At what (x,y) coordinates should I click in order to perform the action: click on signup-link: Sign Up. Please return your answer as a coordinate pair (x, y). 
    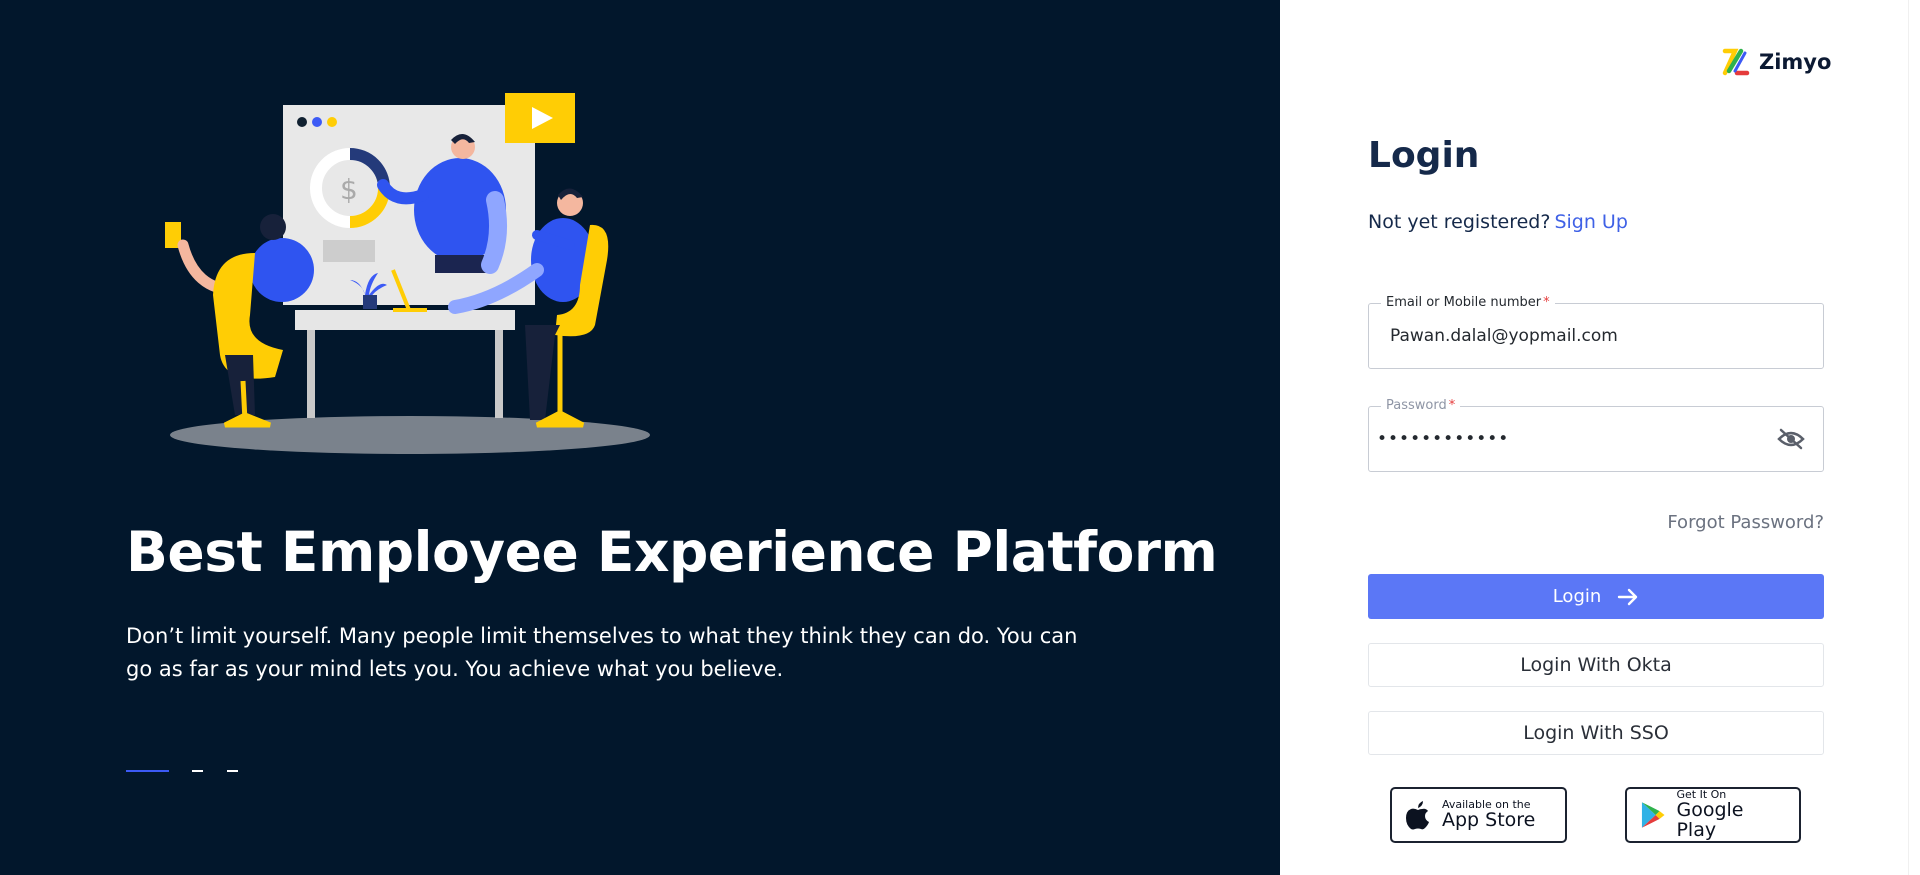
    Looking at the image, I should click on (1590, 222).